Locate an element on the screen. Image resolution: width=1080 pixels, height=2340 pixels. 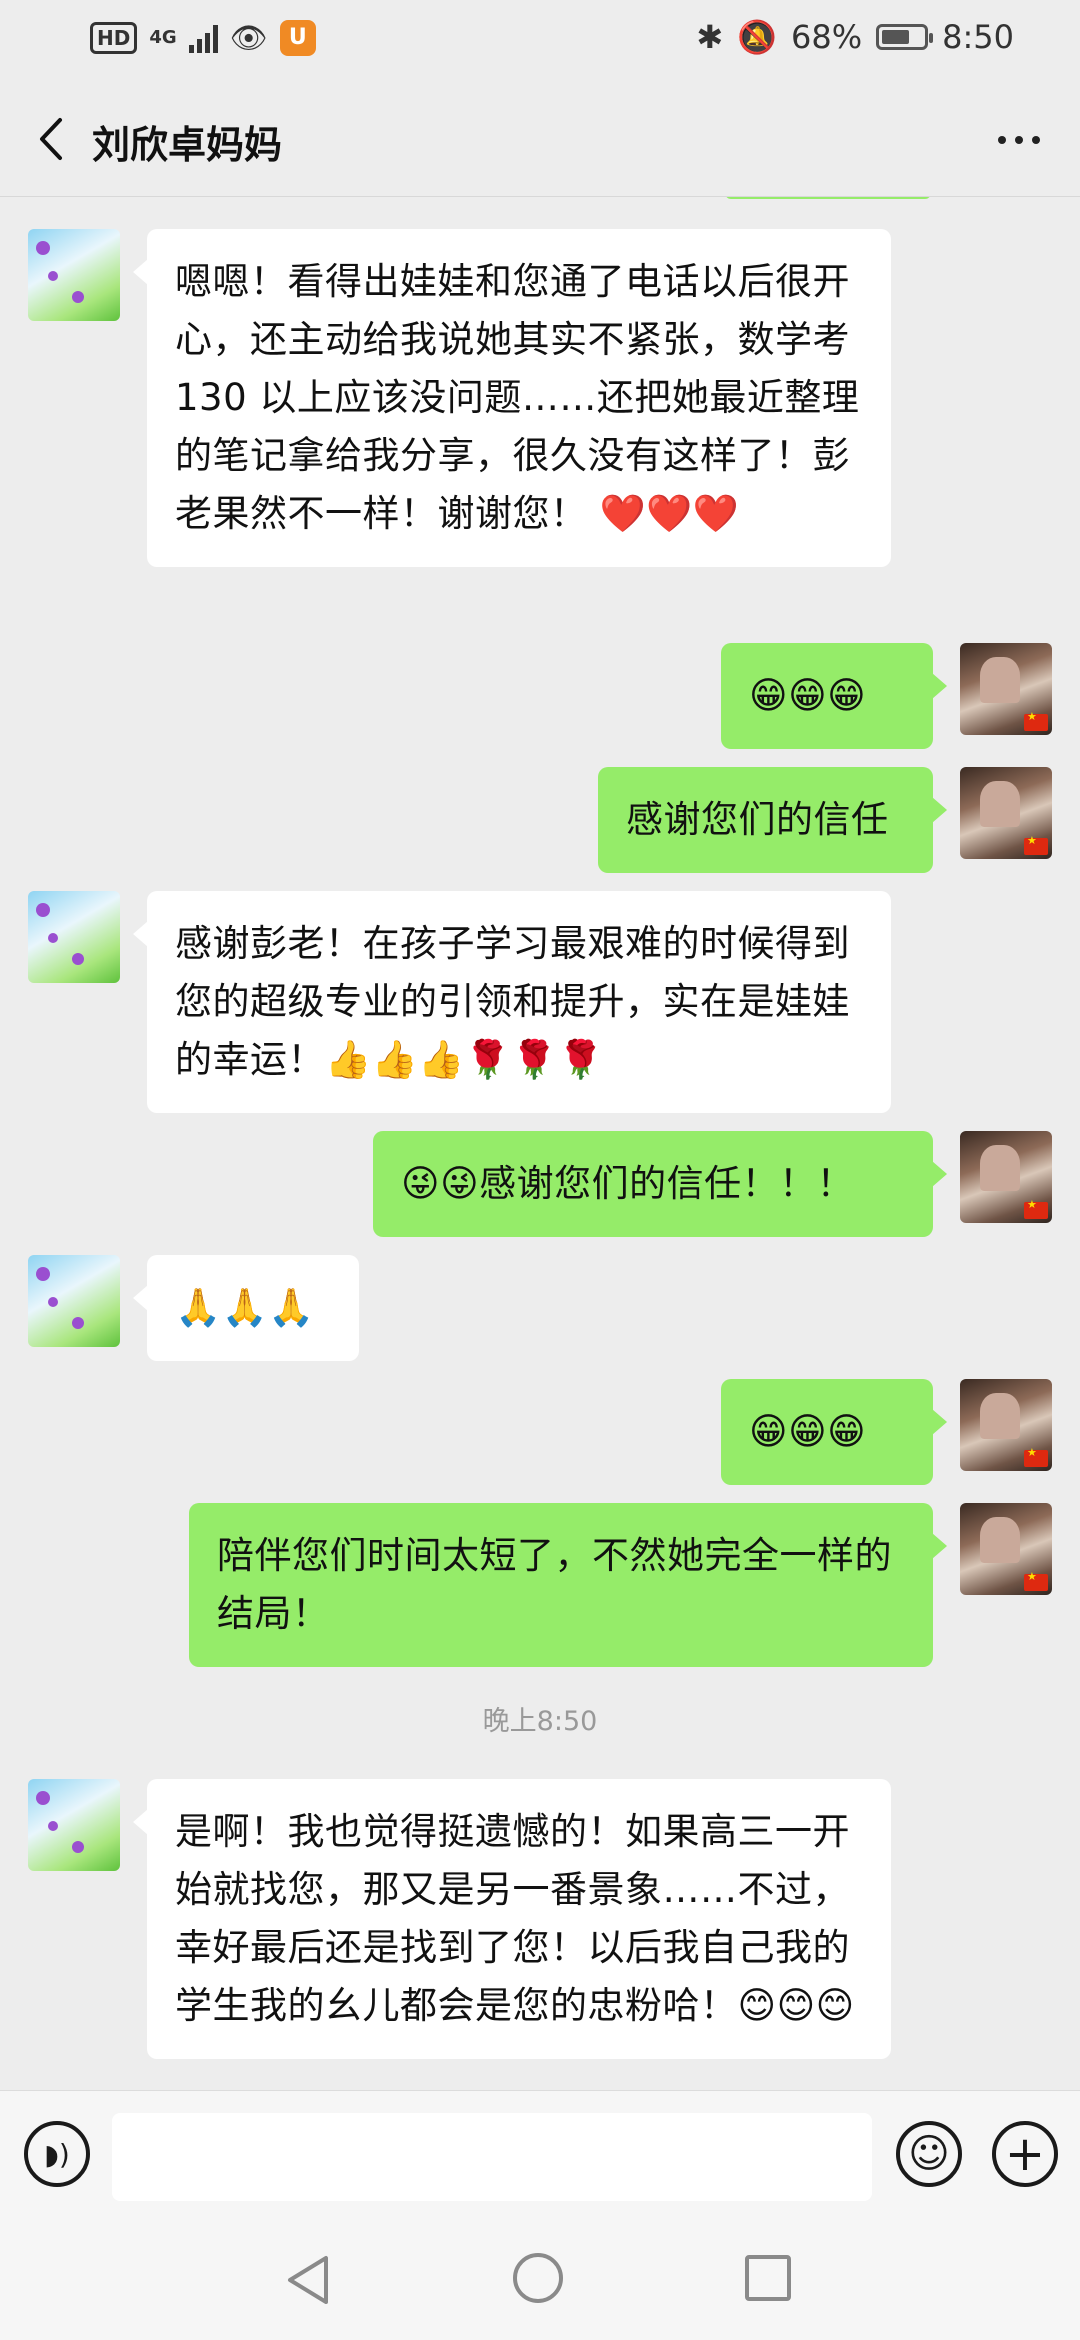
chat-header: 刘欣卓妈妈 is located at coordinates (540, 140).